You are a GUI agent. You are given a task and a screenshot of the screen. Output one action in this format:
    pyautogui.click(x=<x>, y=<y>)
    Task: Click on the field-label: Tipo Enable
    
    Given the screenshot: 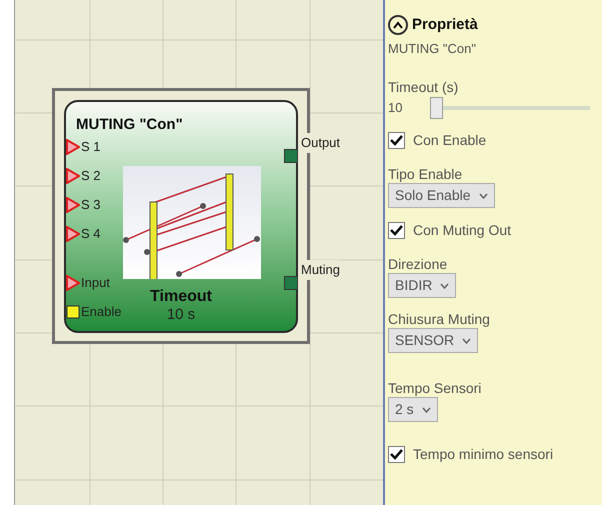 What is the action you would take?
    pyautogui.click(x=426, y=174)
    